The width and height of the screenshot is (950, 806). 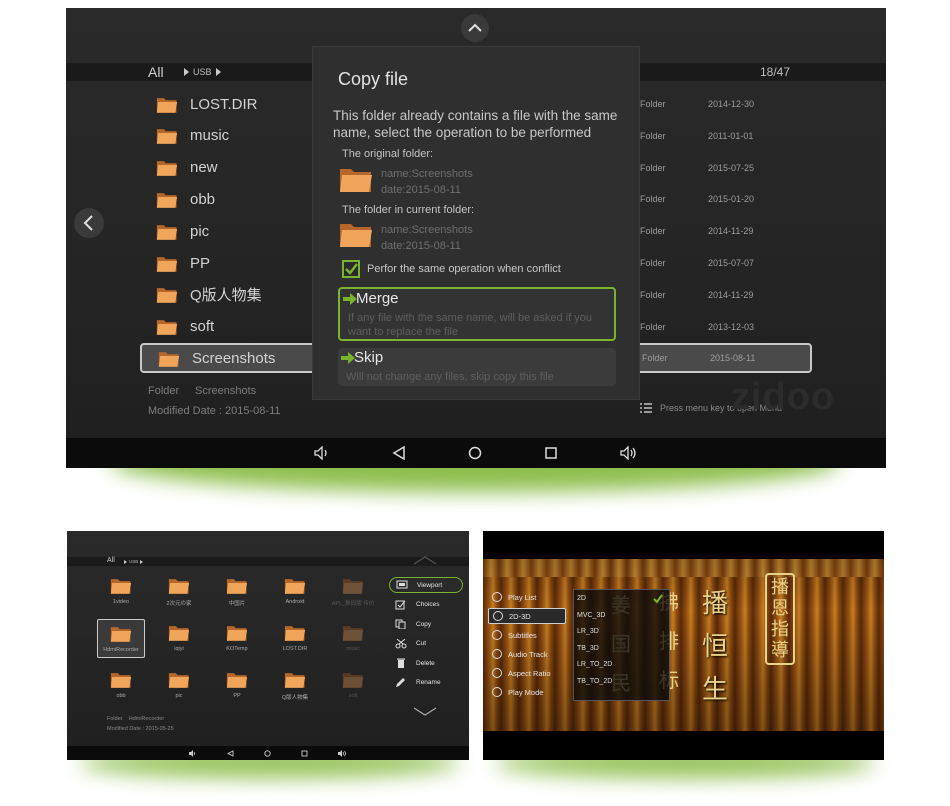 What do you see at coordinates (373, 79) in the screenshot?
I see `dialog-title: Copy file` at bounding box center [373, 79].